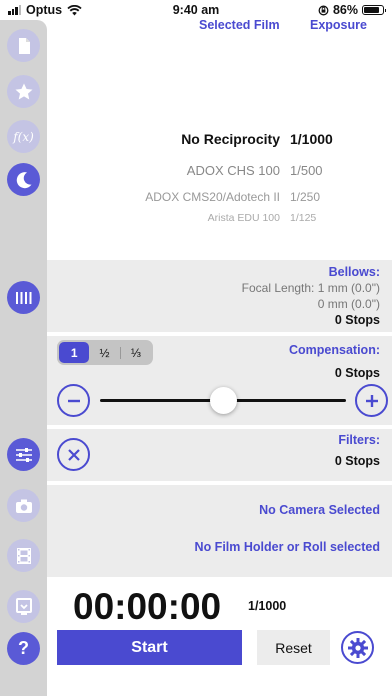 The image size is (392, 696). What do you see at coordinates (219, 455) in the screenshot?
I see `filters-panel: Filters: 0 Stops` at bounding box center [219, 455].